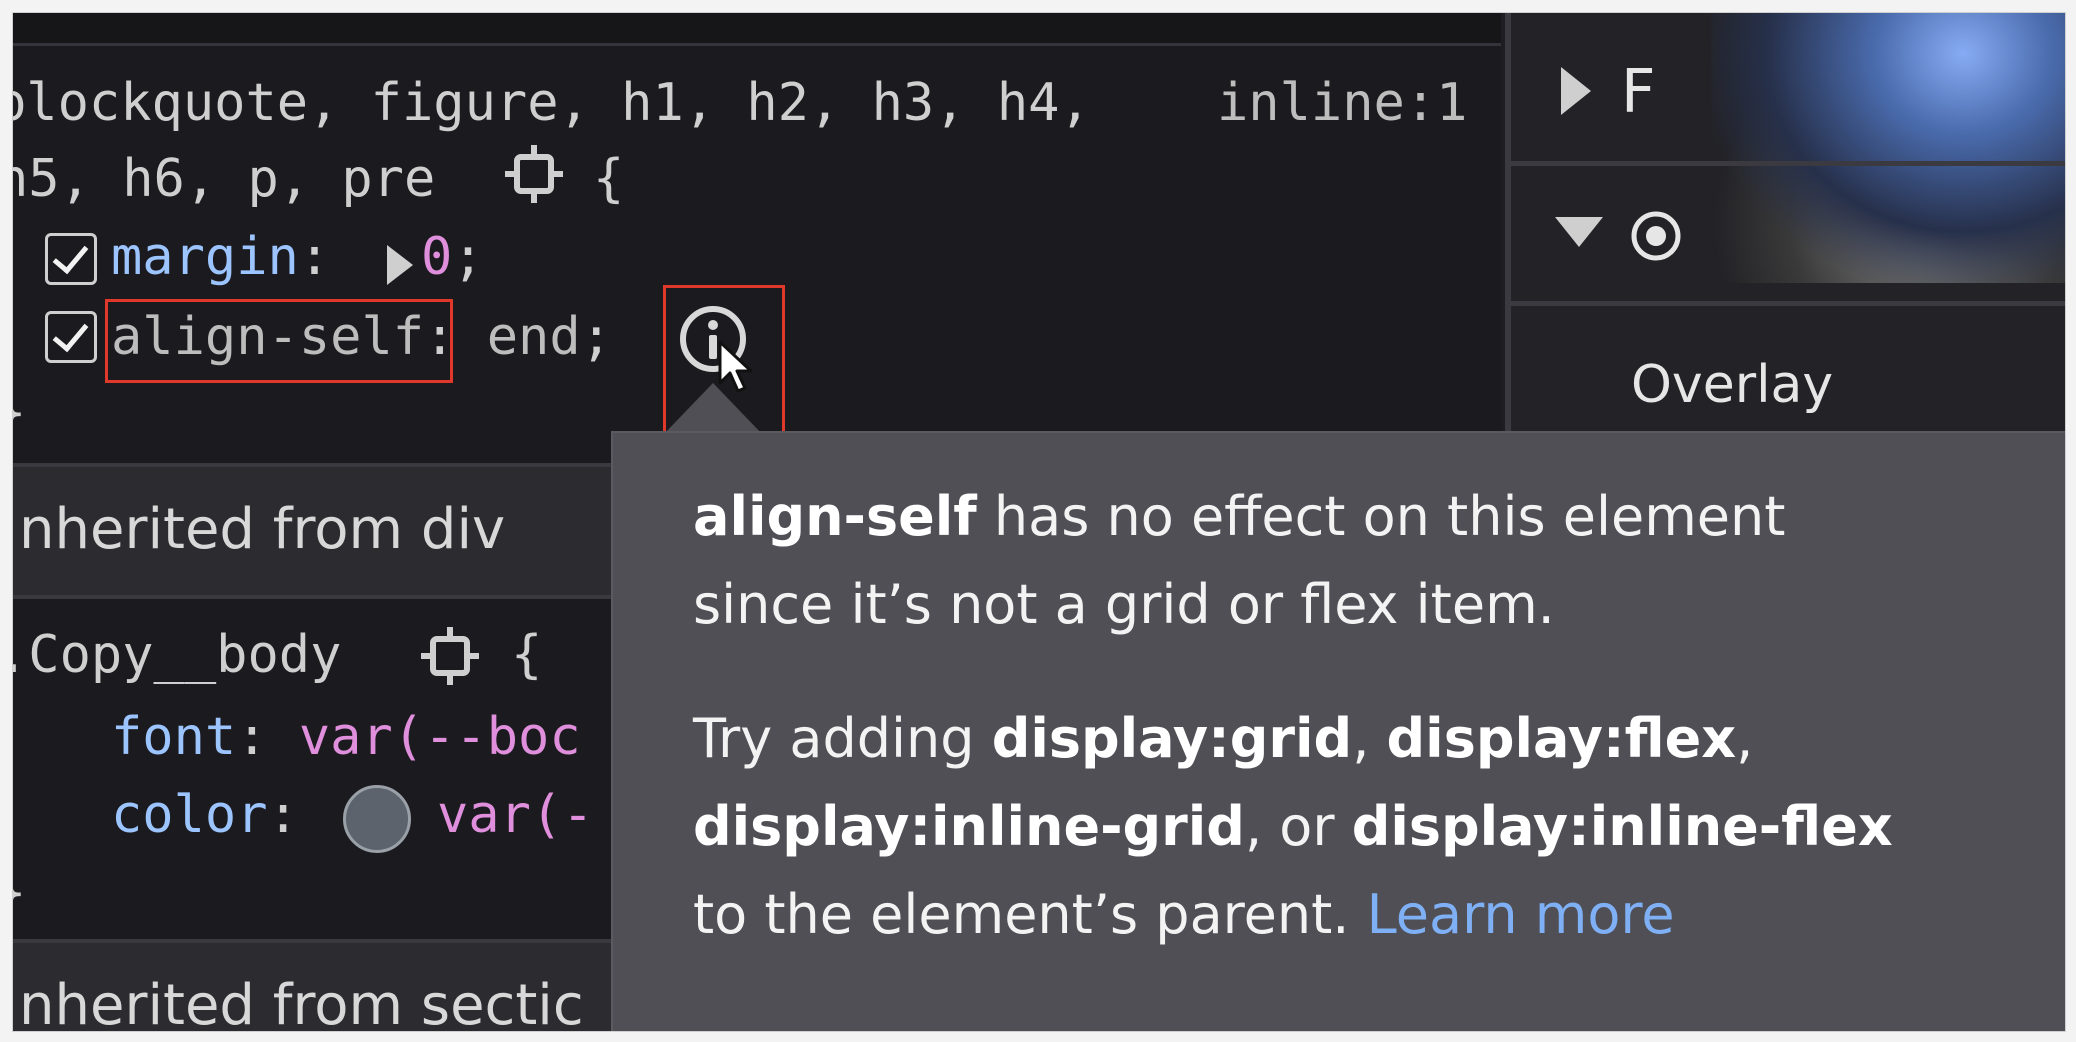  I want to click on tooltip-code-display-inline-flex: display:inline-flex, so click(1622, 826).